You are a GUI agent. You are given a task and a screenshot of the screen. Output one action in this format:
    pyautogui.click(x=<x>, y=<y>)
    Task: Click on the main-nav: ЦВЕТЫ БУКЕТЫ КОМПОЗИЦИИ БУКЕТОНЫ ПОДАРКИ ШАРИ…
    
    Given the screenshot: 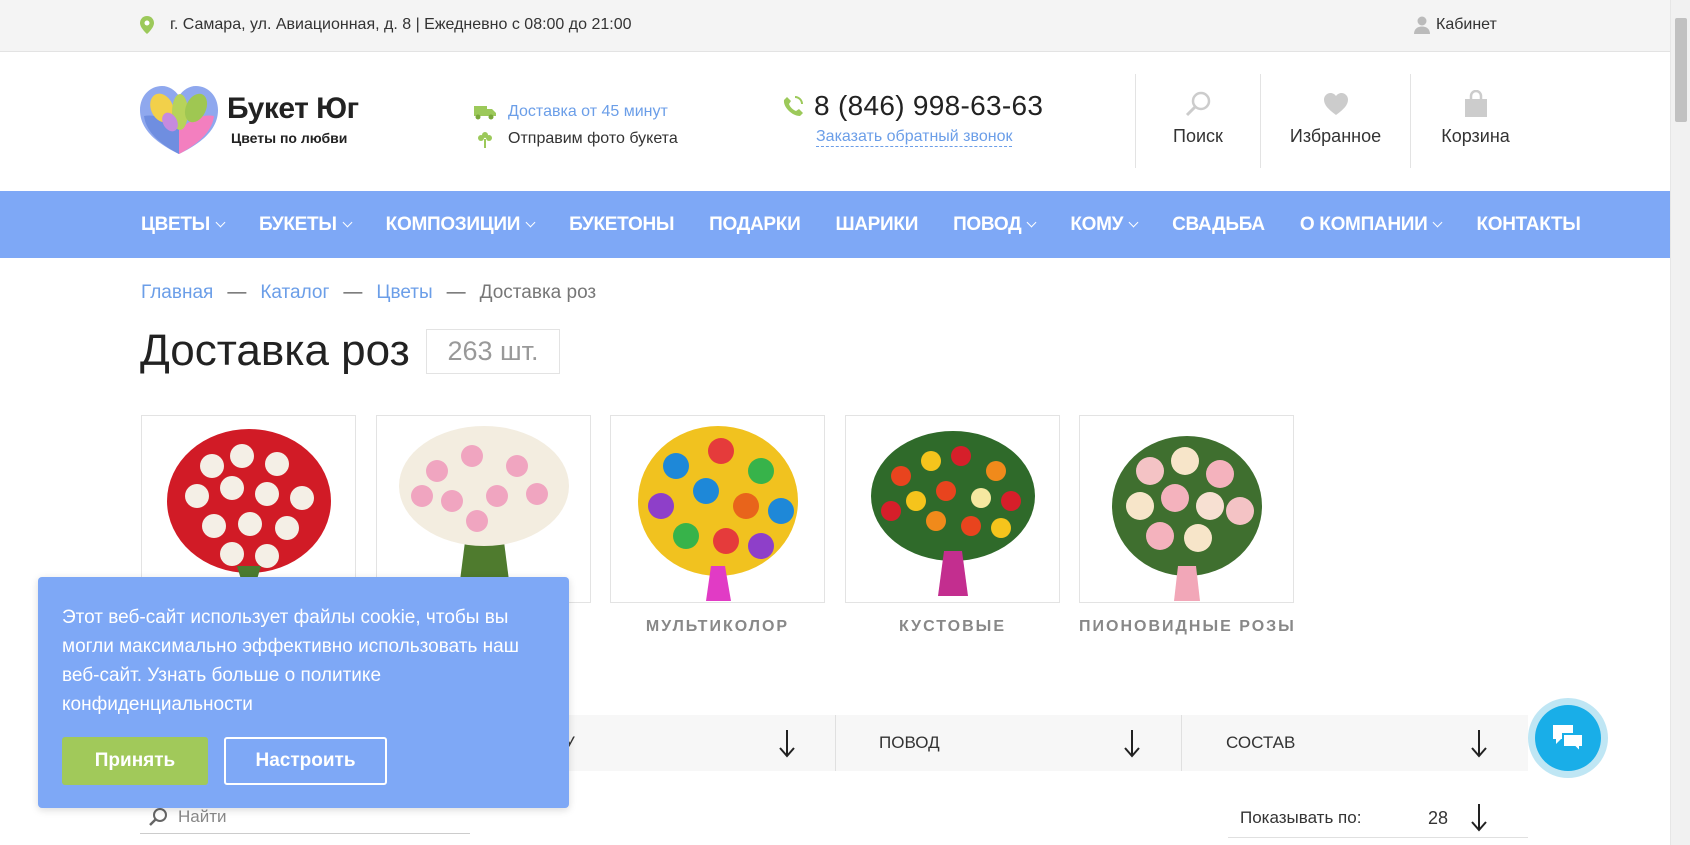 What is the action you would take?
    pyautogui.click(x=835, y=224)
    